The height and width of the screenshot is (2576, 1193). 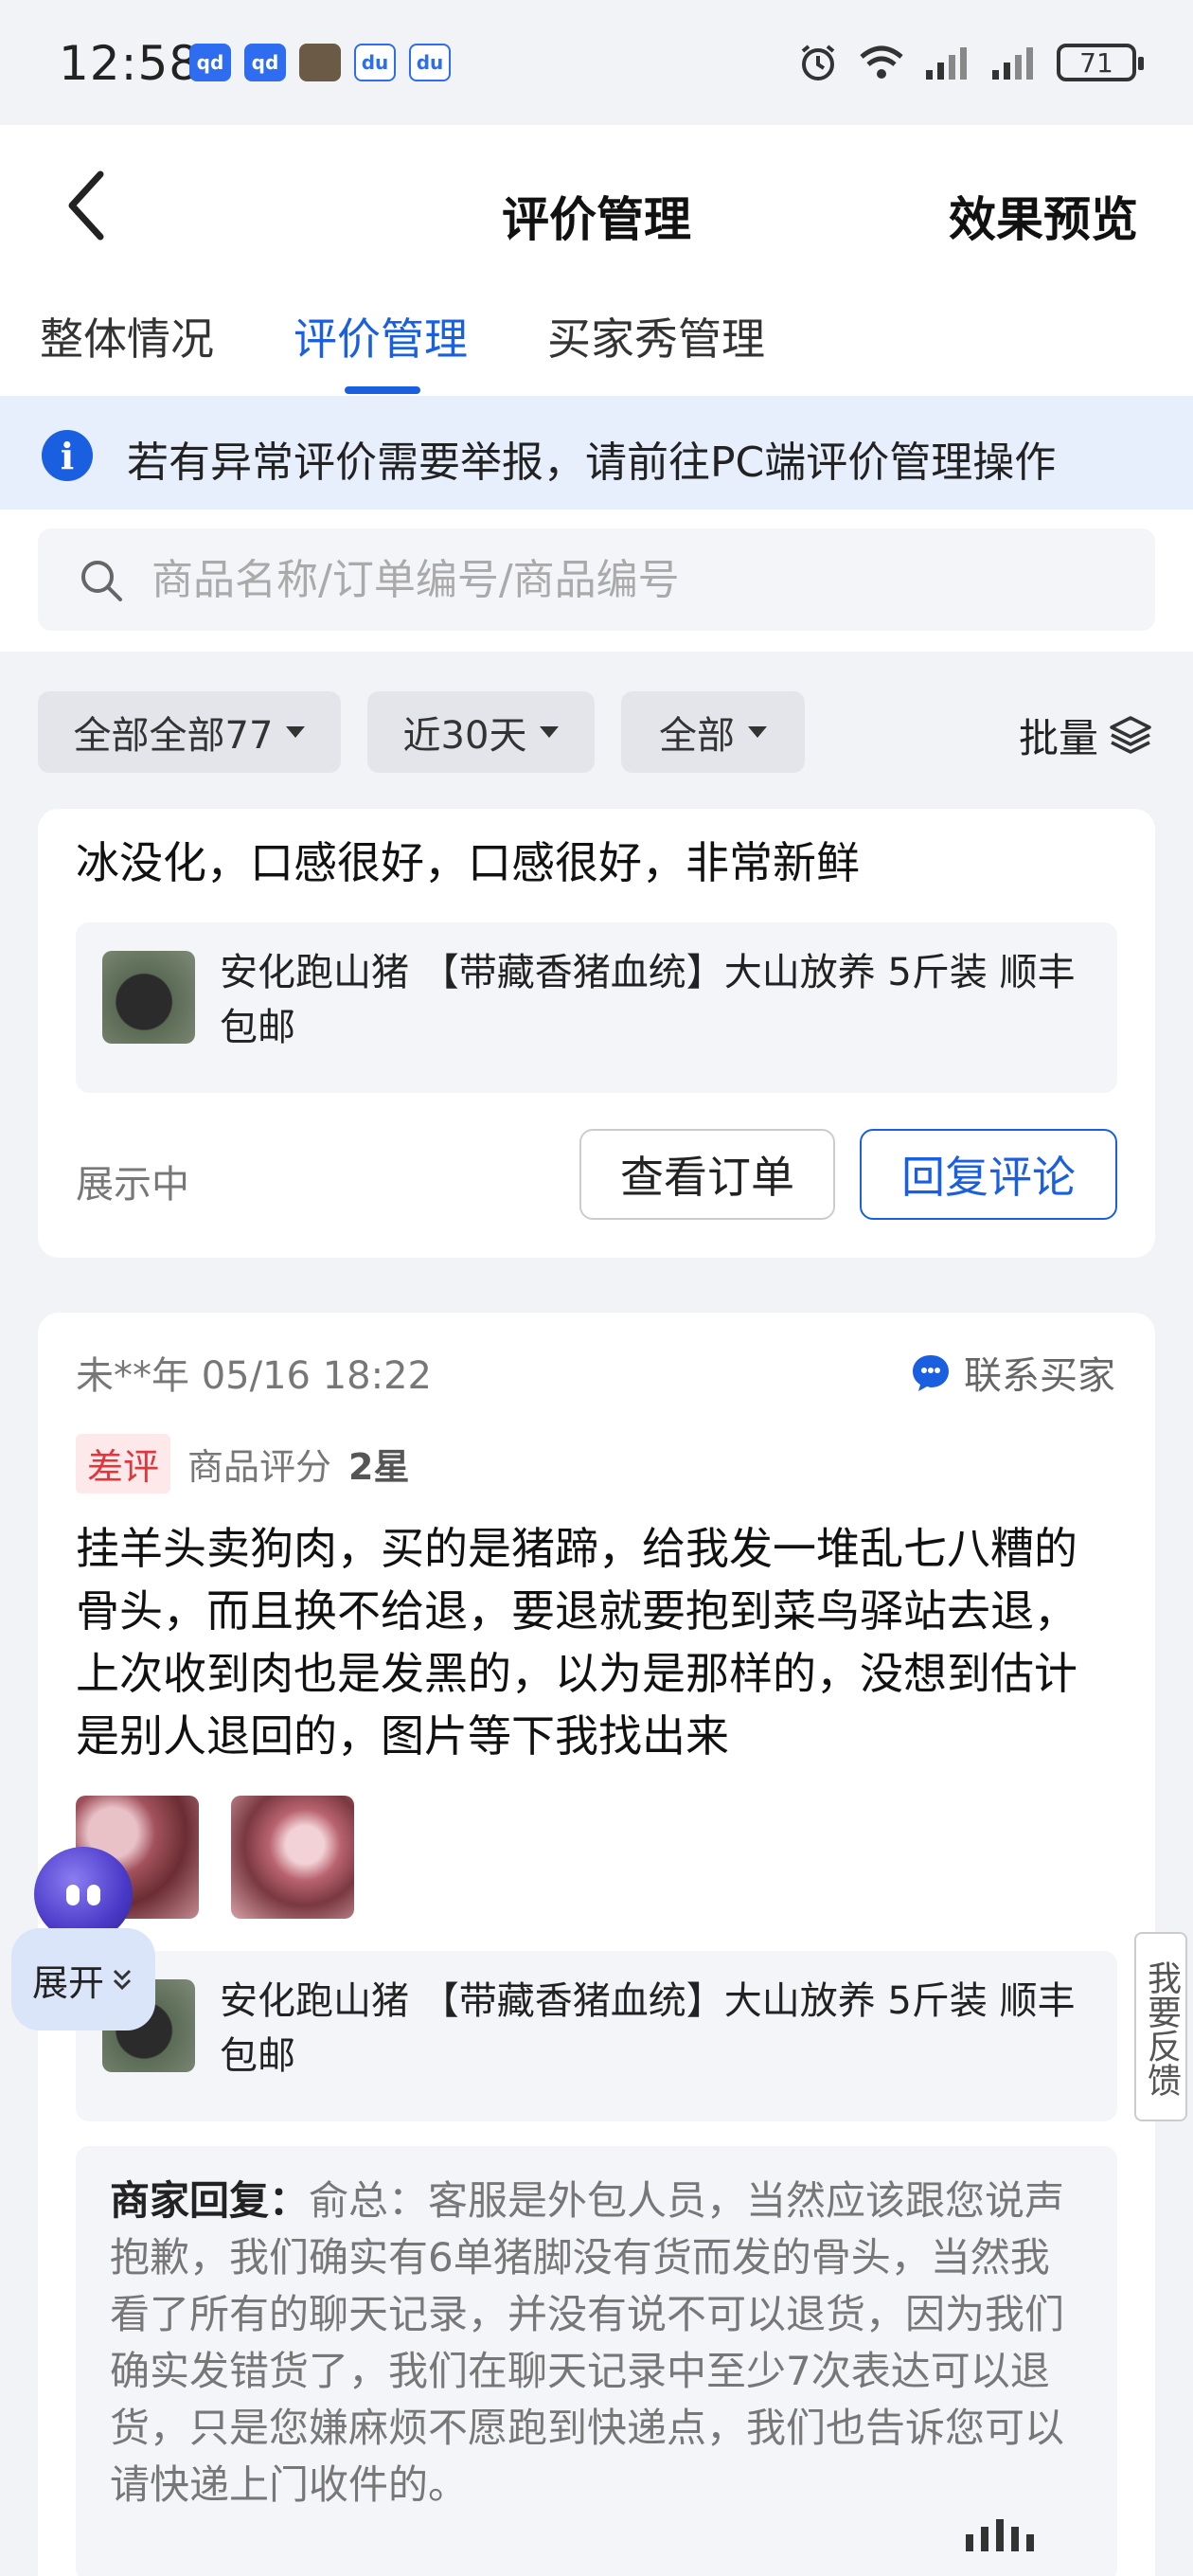 I want to click on filter-type-dropdown: 全部全部77, so click(x=189, y=732).